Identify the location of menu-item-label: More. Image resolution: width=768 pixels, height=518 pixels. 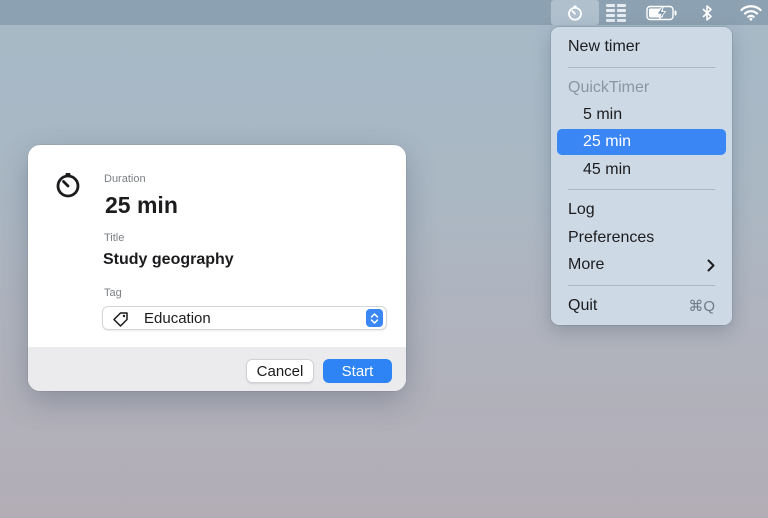
(586, 264).